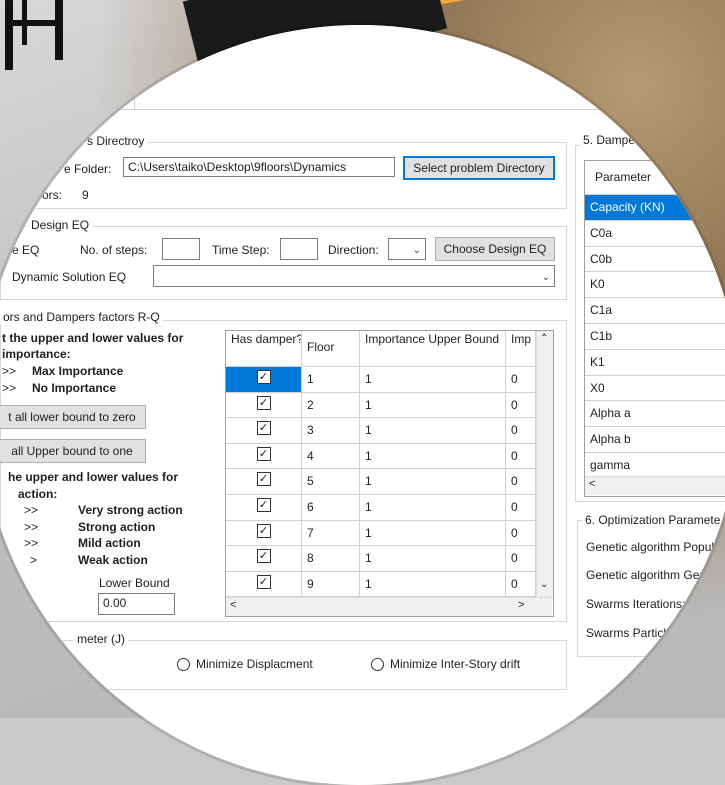 The height and width of the screenshot is (785, 725). Describe the element at coordinates (73, 451) in the screenshot. I see `set-upper-one-button: all Upper bound to one` at that location.